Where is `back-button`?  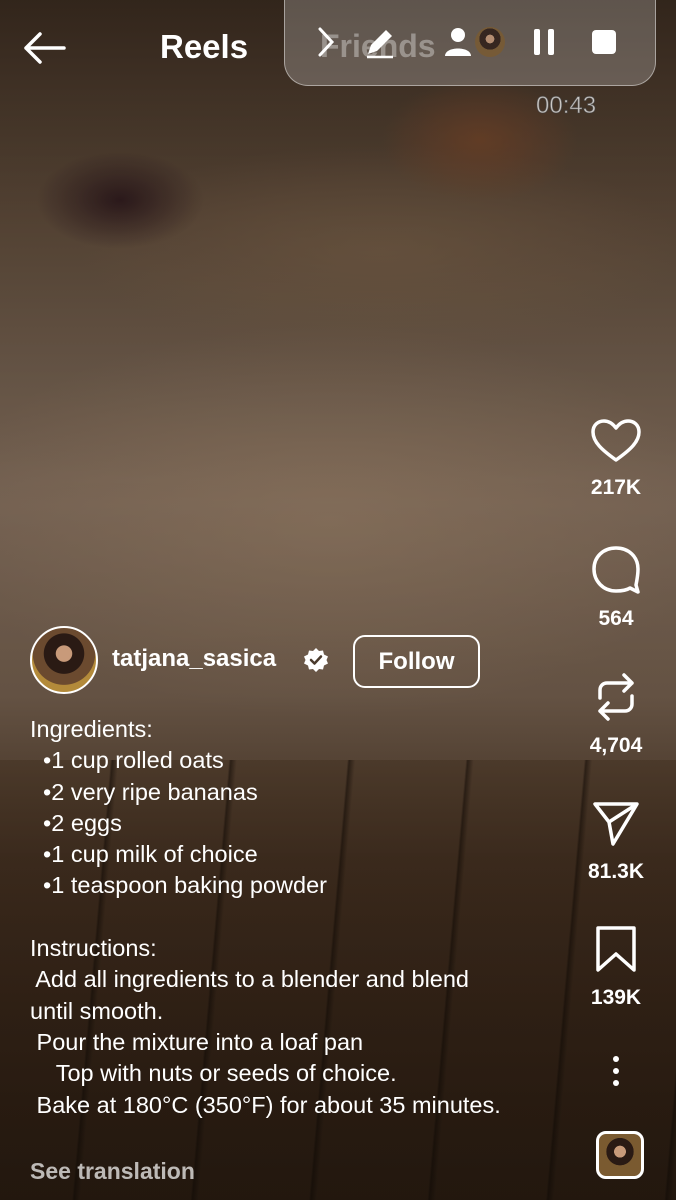
back-button is located at coordinates (44, 48).